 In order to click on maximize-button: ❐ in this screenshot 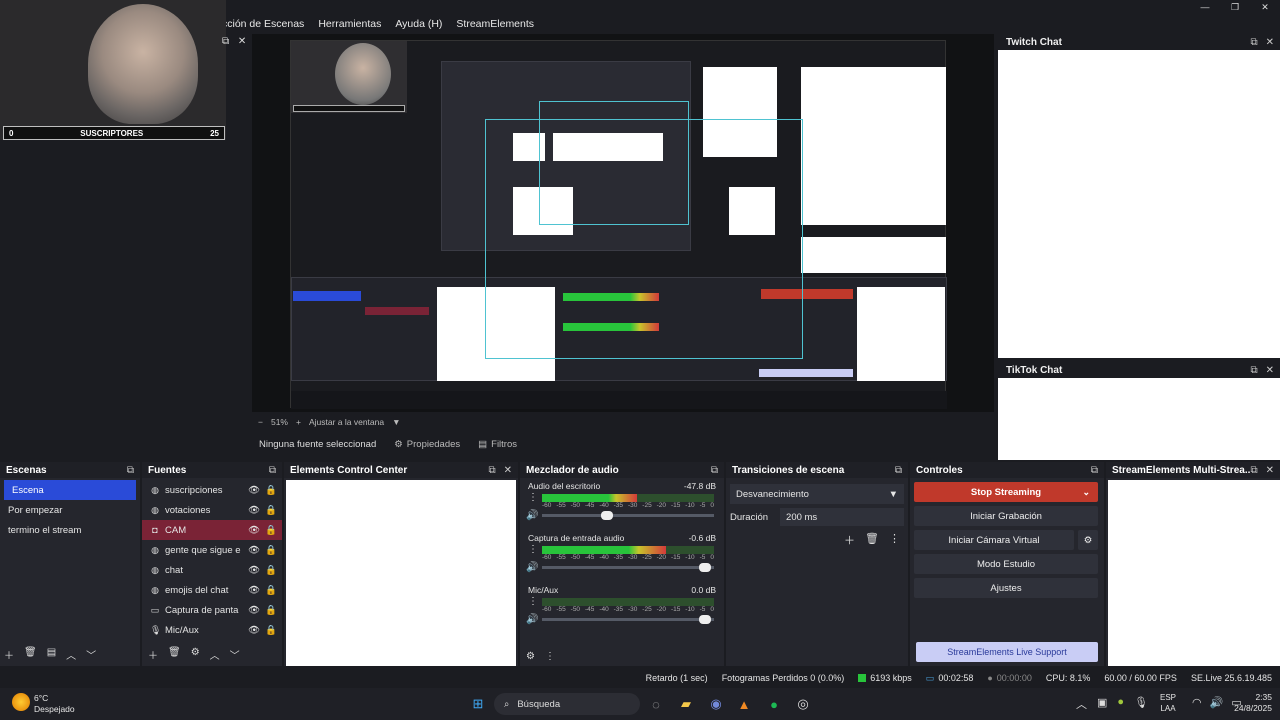, I will do `click(1235, 7)`.